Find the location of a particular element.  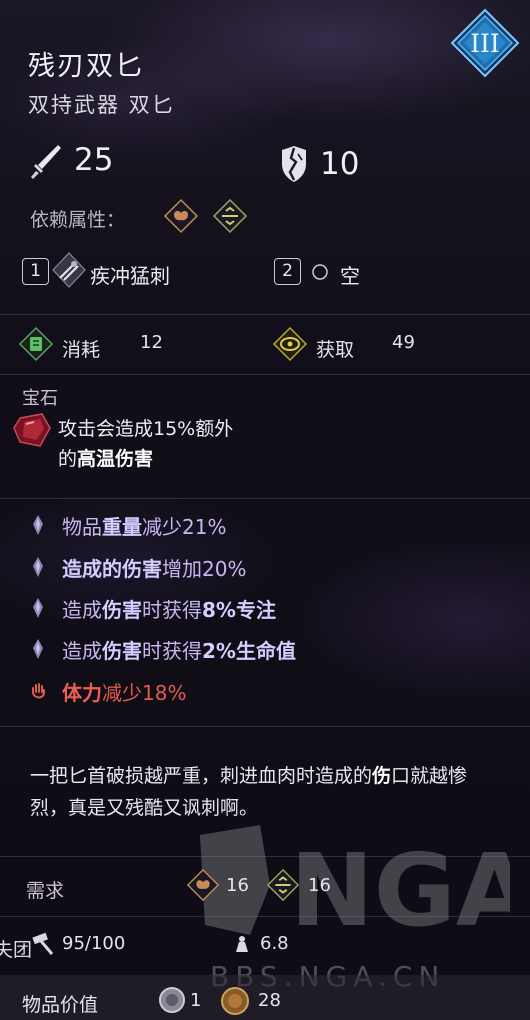

modifier-text: 造成伤害时获得8%专注 is located at coordinates (169, 609).